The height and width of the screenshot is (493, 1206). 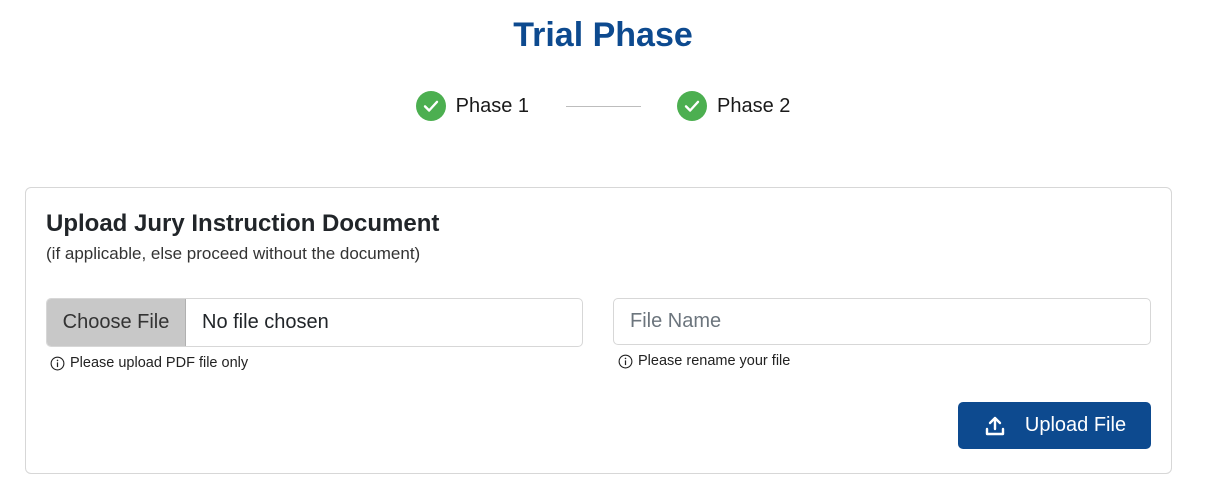 I want to click on rename-hint: Please rename your file, so click(x=704, y=361).